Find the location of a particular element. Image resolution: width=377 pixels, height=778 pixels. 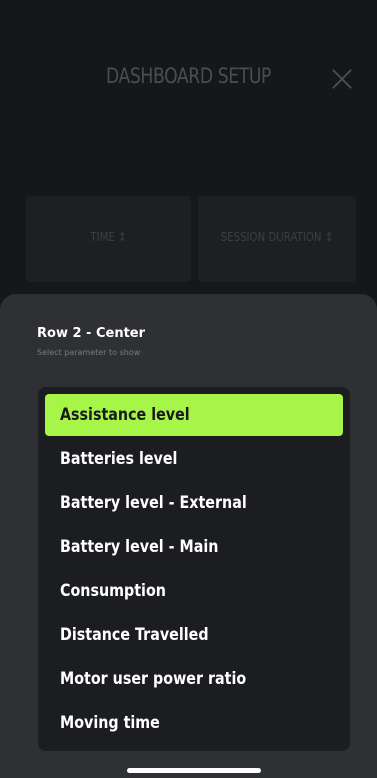

option-motor-user-power-ratio: Motor user power ratio is located at coordinates (194, 679).